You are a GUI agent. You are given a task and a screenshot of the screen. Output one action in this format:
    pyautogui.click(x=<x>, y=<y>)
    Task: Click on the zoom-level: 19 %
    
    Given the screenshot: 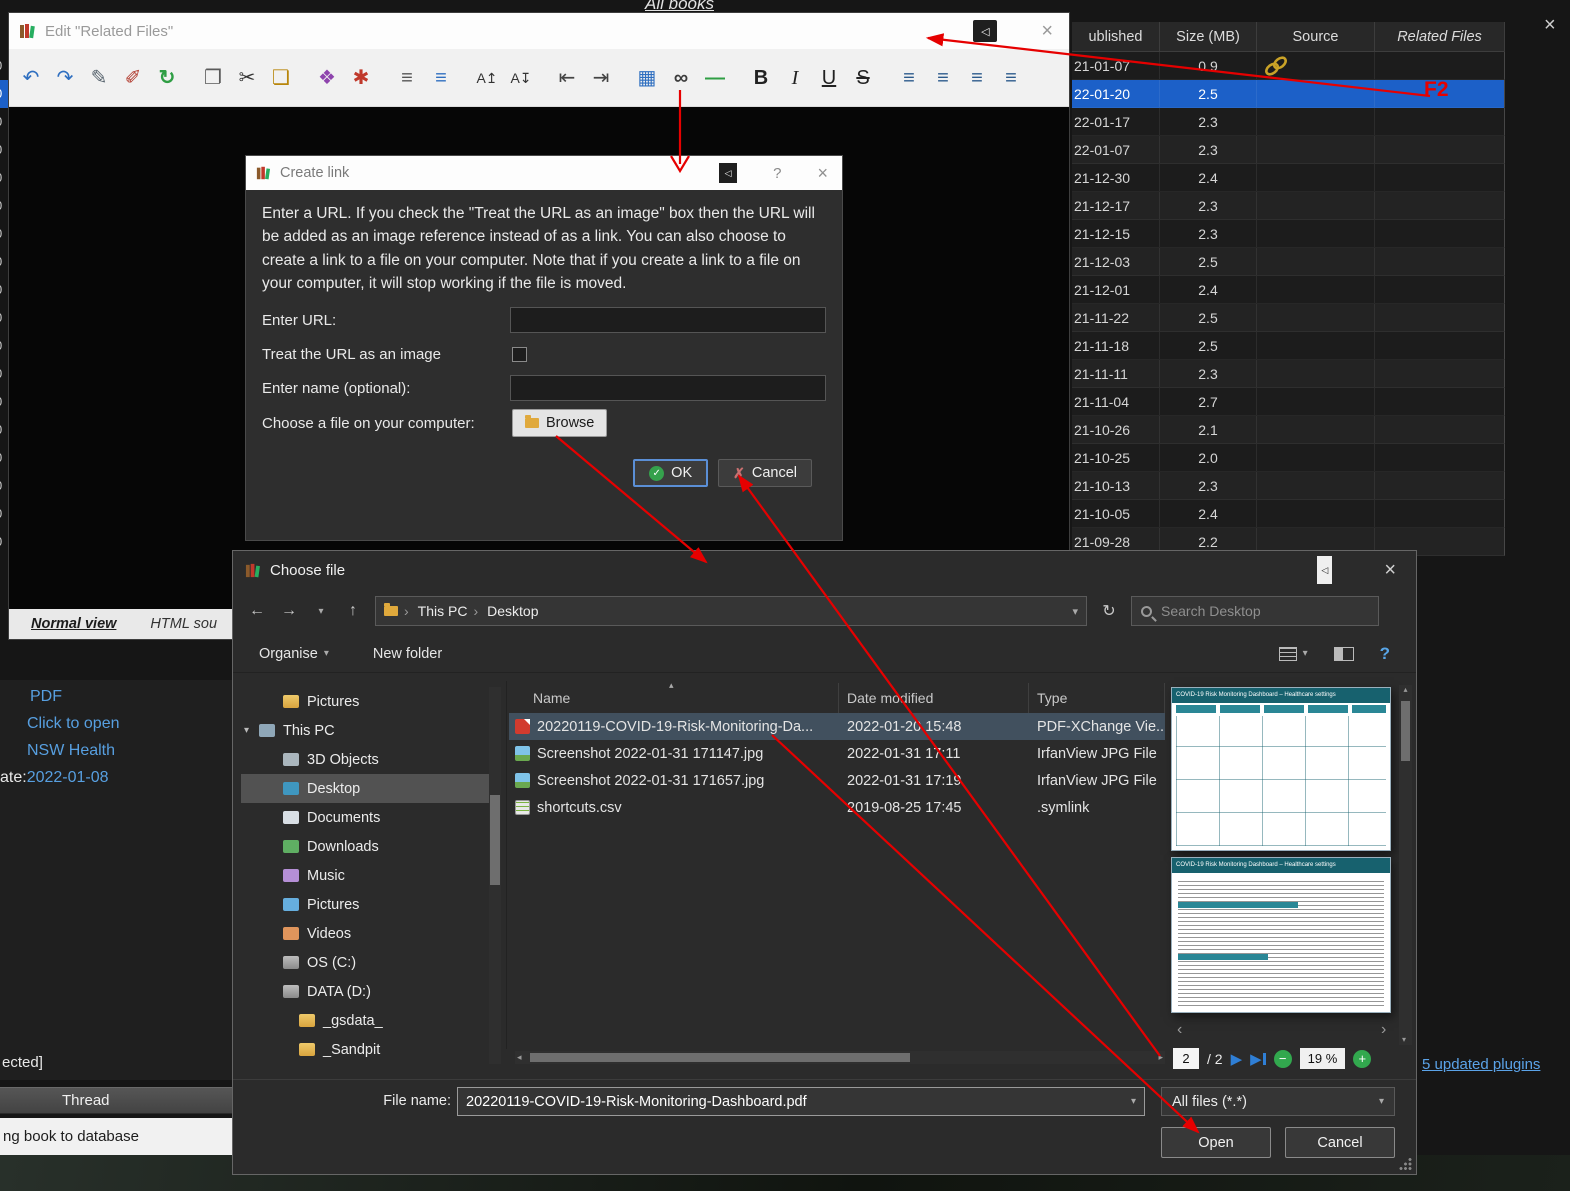 What is the action you would take?
    pyautogui.click(x=1322, y=1058)
    